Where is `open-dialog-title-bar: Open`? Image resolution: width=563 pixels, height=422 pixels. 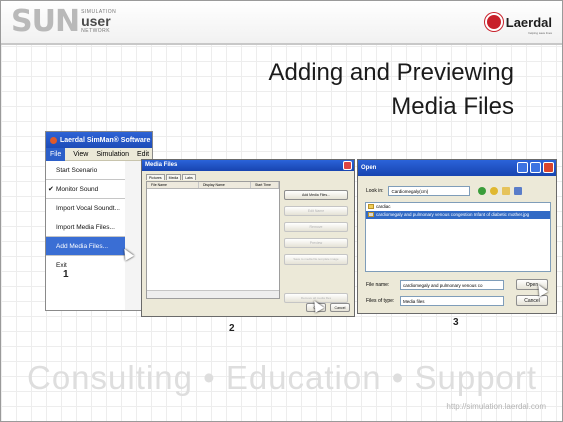 open-dialog-title-bar: Open is located at coordinates (457, 168).